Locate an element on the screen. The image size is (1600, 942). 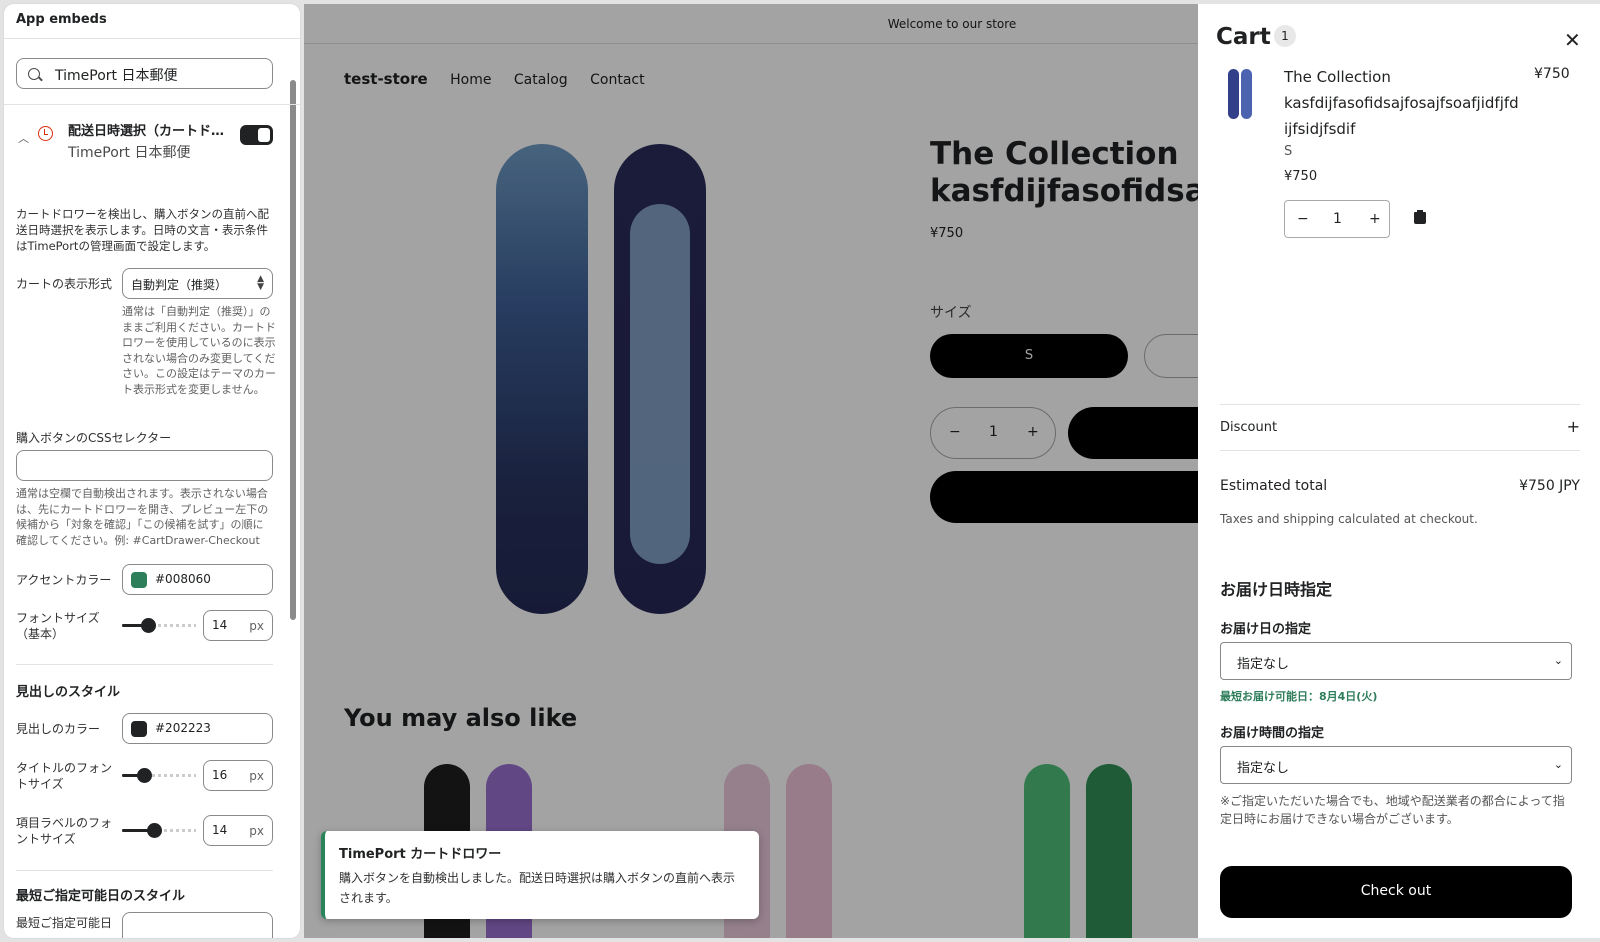
font-size-value: 14 is located at coordinates (220, 625).